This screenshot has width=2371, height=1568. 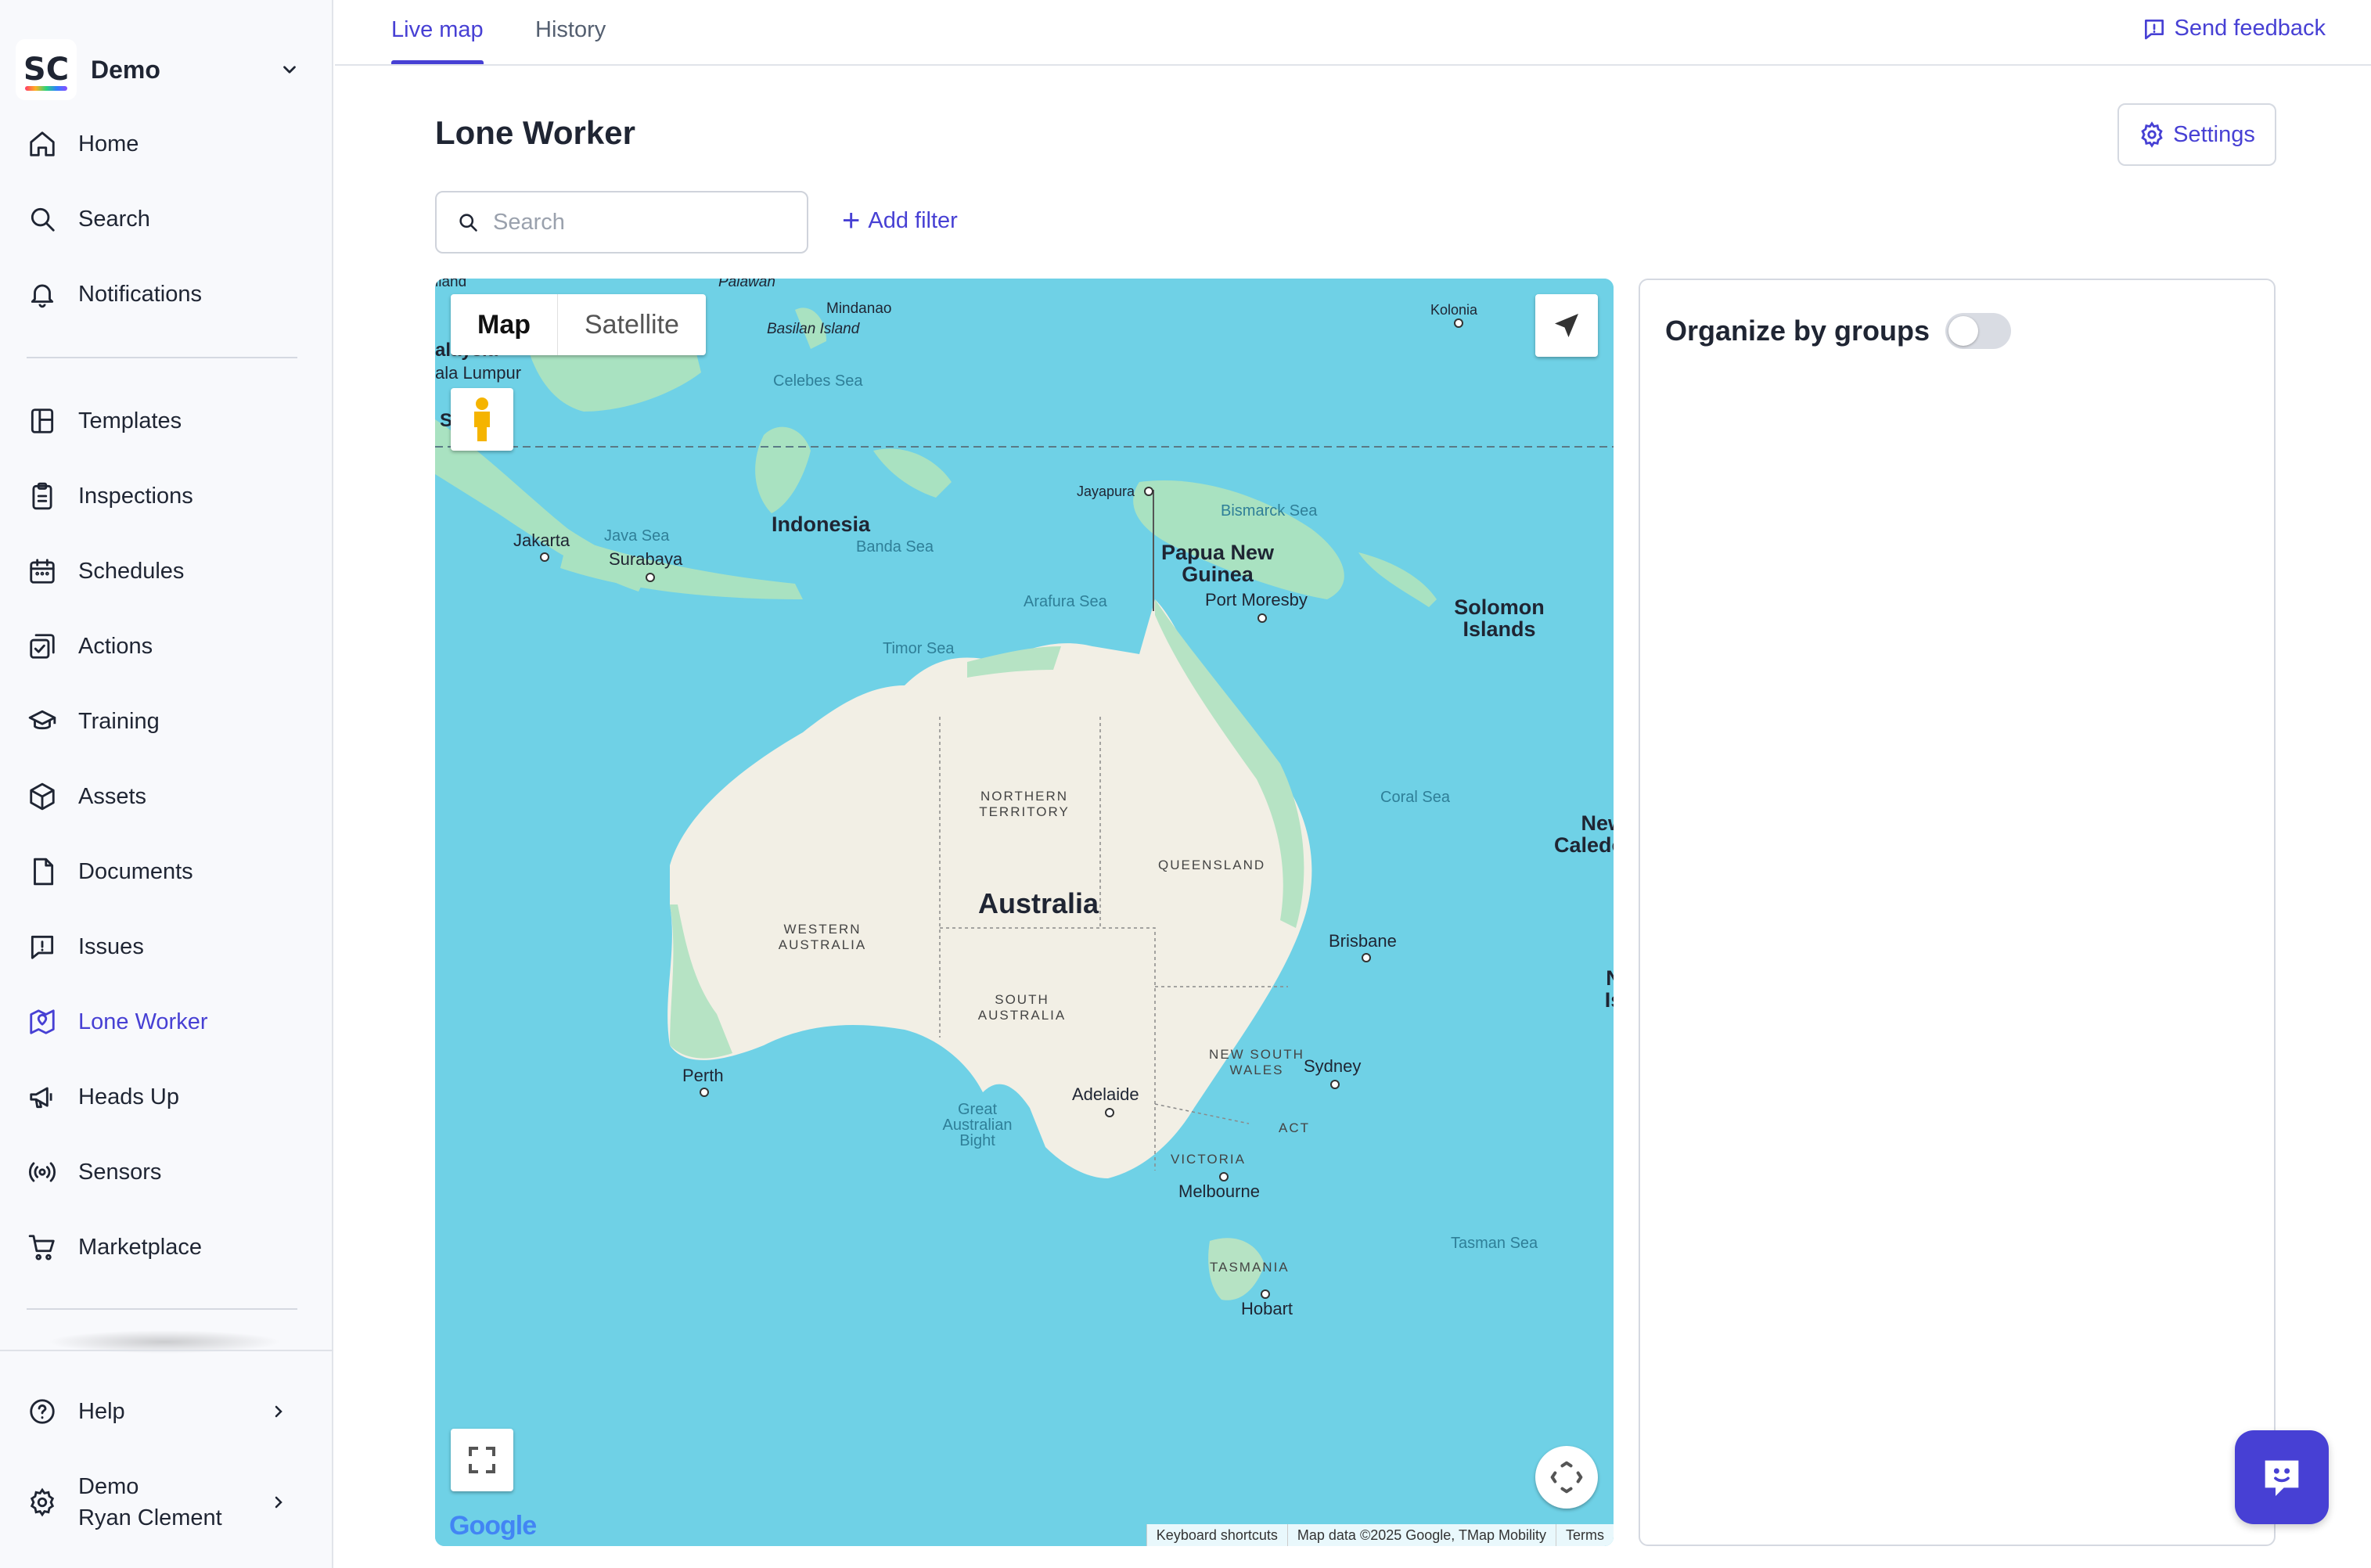 What do you see at coordinates (703, 1076) in the screenshot?
I see `map-label-perth: Perth` at bounding box center [703, 1076].